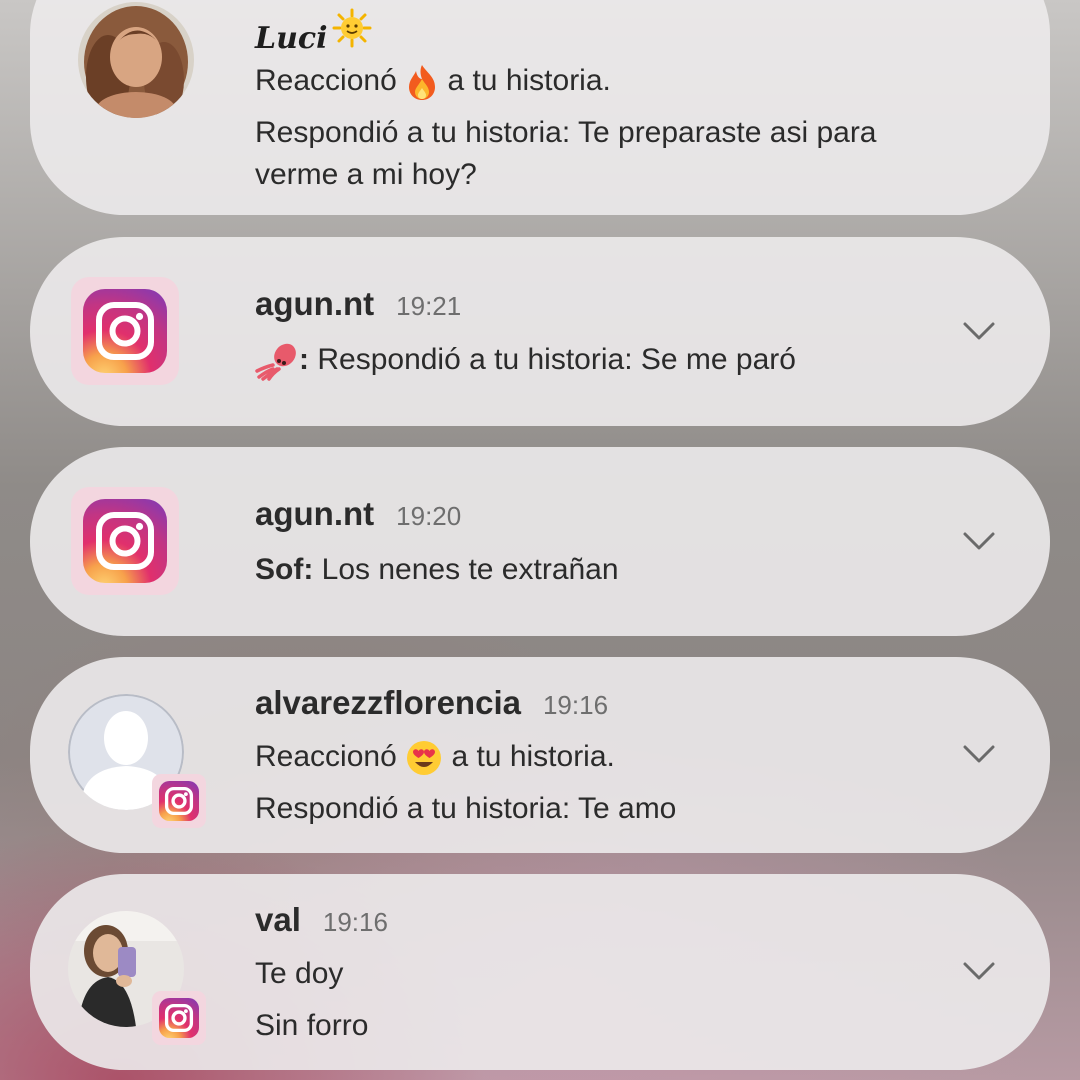 This screenshot has width=1080, height=1080. Describe the element at coordinates (284, 569) in the screenshot. I see `message-sender: Sof:` at that location.